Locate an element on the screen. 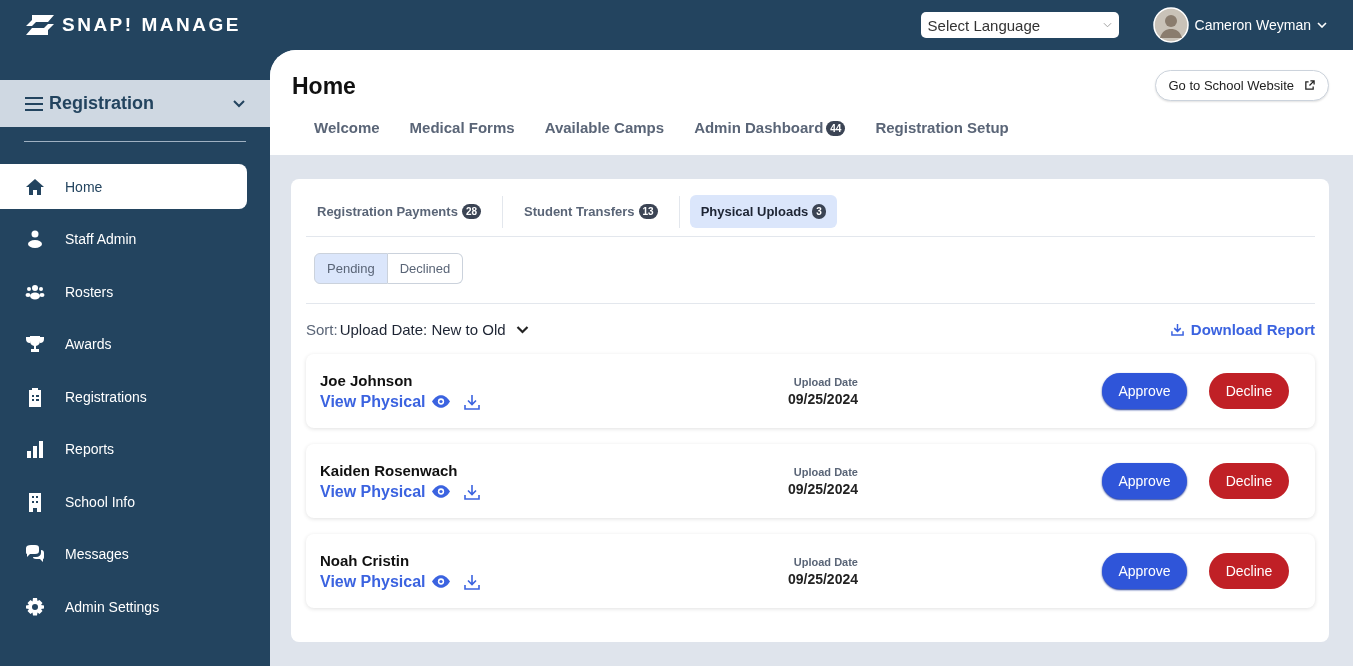 The height and width of the screenshot is (666, 1353). nav-tab: Medical Forms is located at coordinates (462, 137).